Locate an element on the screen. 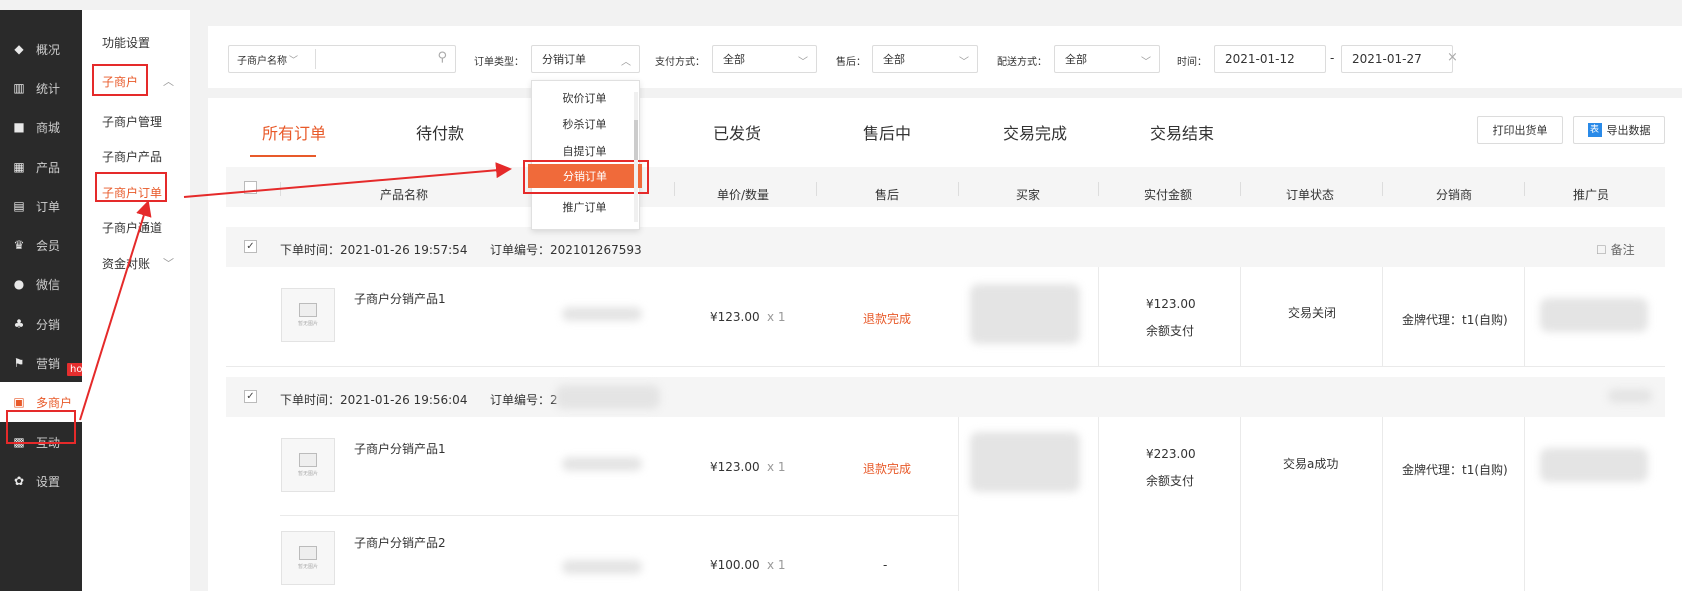 The image size is (1682, 591). annotation-arrows is located at coordinates (295, 291).